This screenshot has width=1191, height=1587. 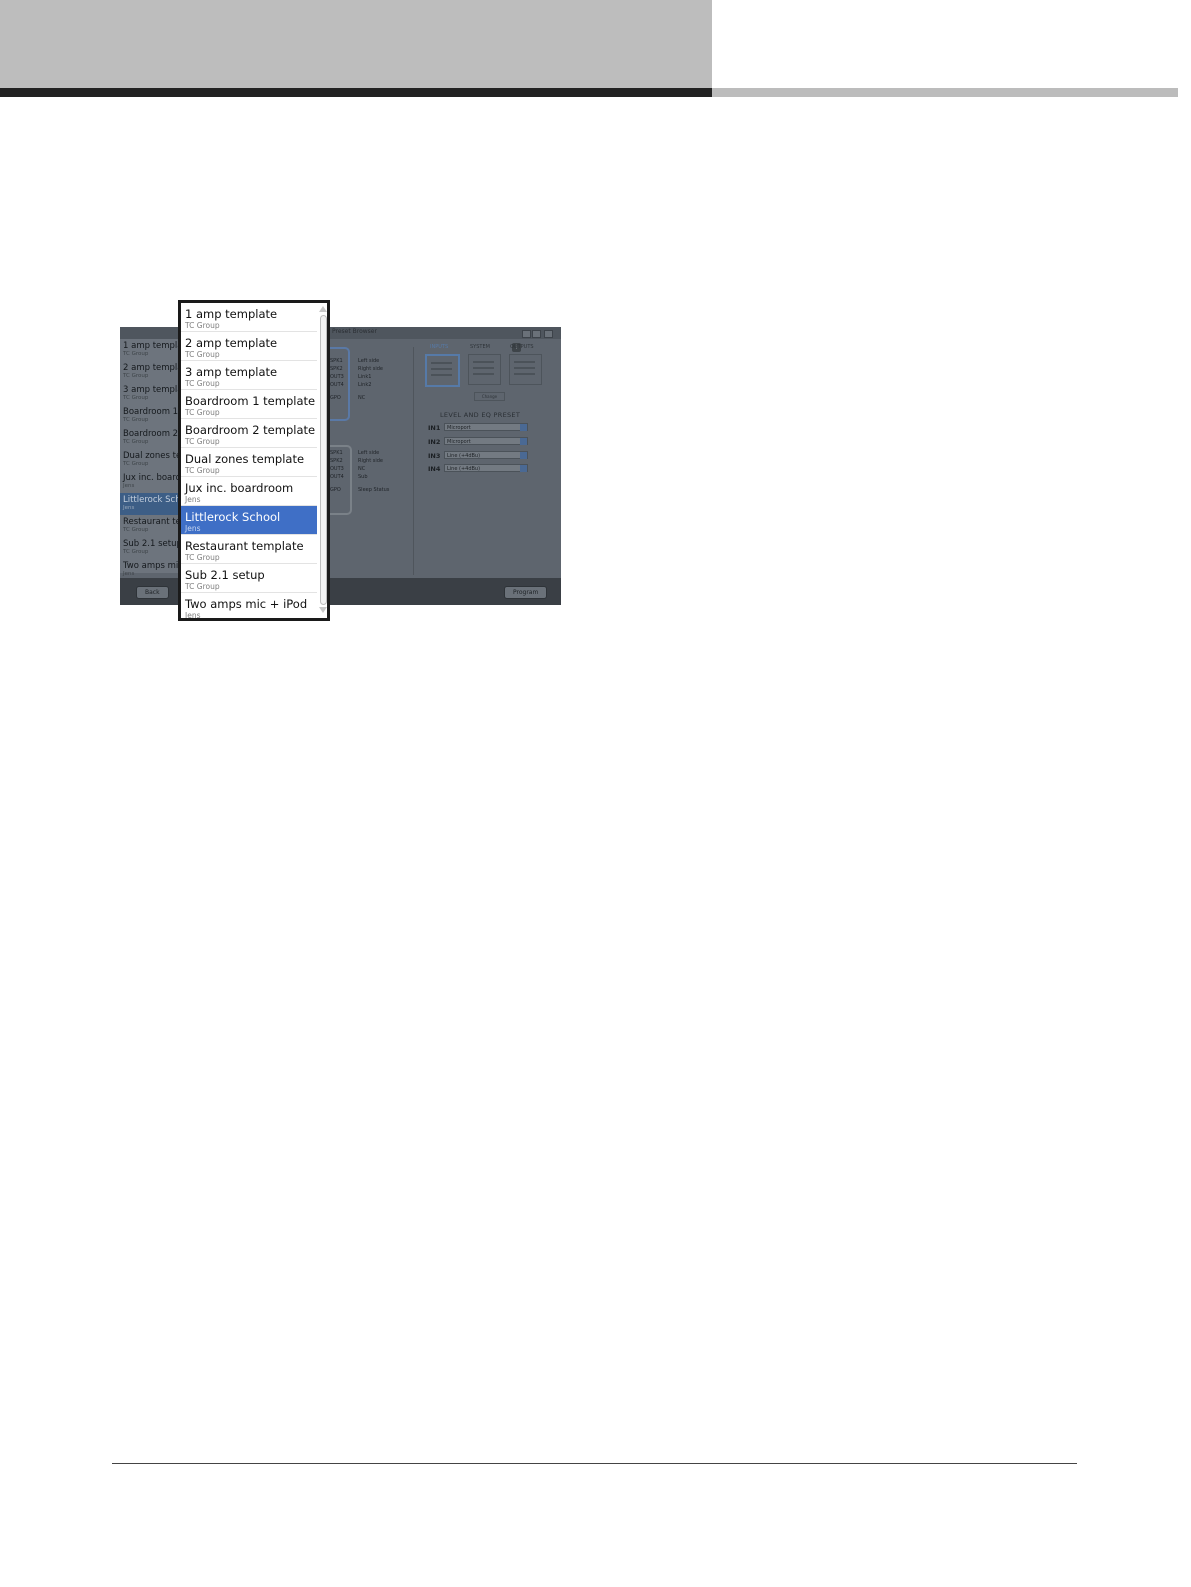 I want to click on inputs-icon, so click(x=442, y=370).